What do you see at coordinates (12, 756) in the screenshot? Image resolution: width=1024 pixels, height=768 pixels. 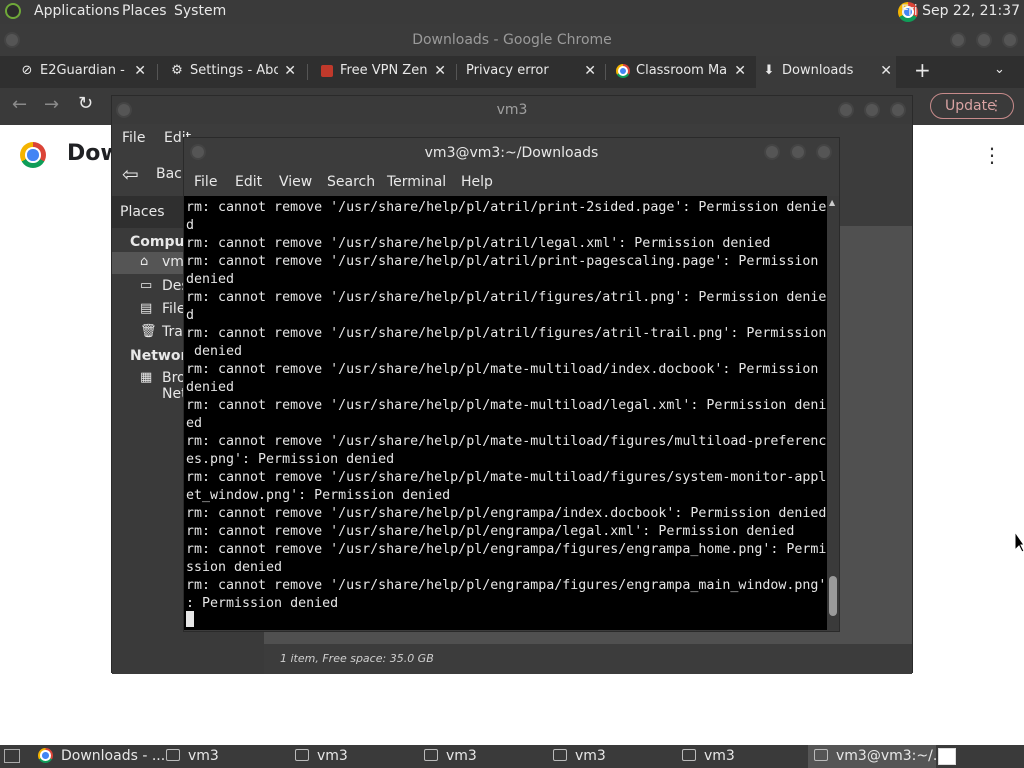 I see `show-desktop-icon` at bounding box center [12, 756].